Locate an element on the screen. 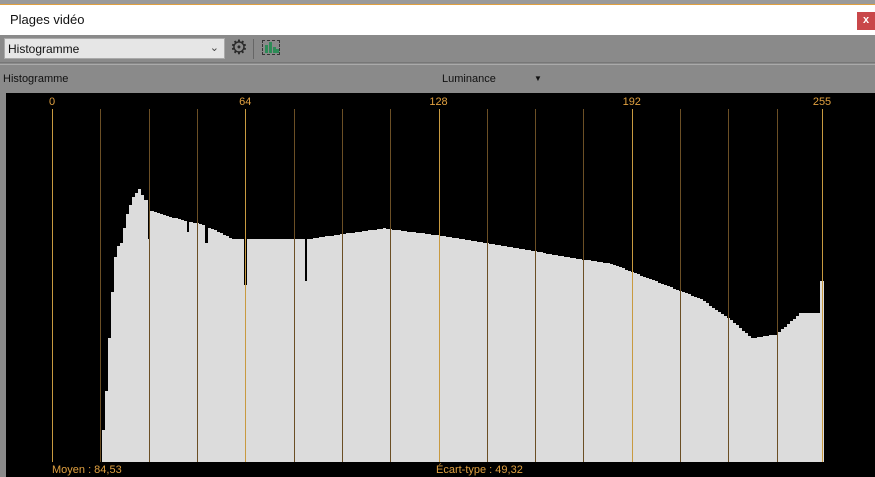 This screenshot has height=477, width=875. toolbar-divider is located at coordinates (253, 49).